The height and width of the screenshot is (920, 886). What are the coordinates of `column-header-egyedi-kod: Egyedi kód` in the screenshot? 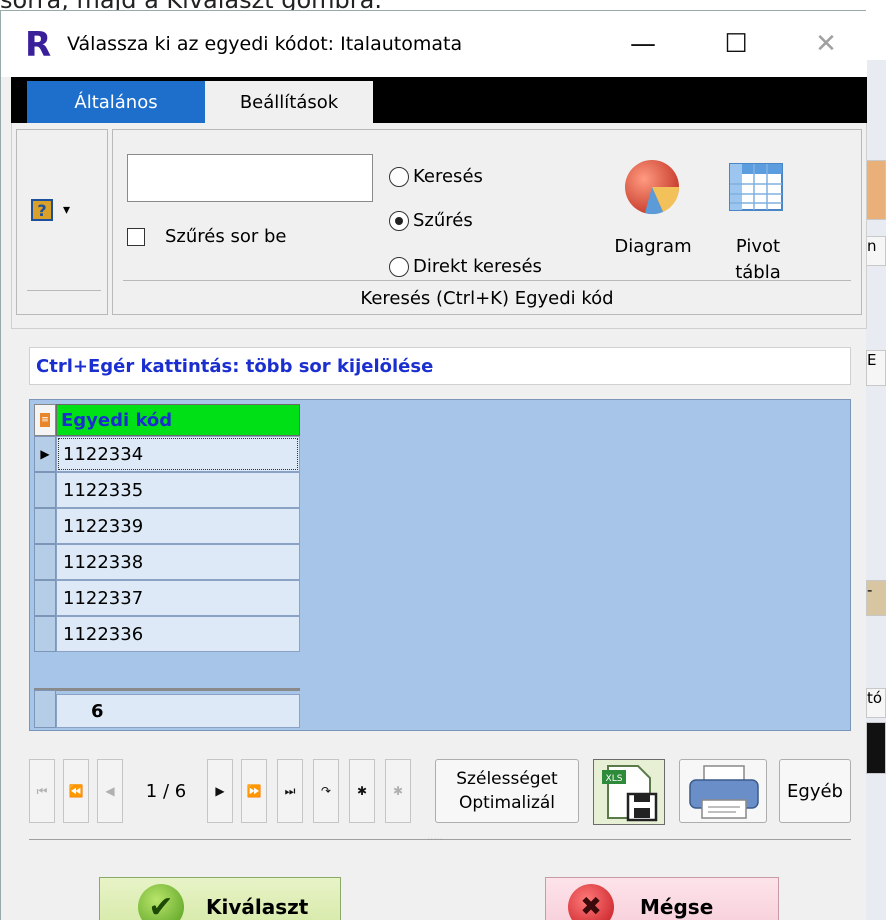 It's located at (178, 420).